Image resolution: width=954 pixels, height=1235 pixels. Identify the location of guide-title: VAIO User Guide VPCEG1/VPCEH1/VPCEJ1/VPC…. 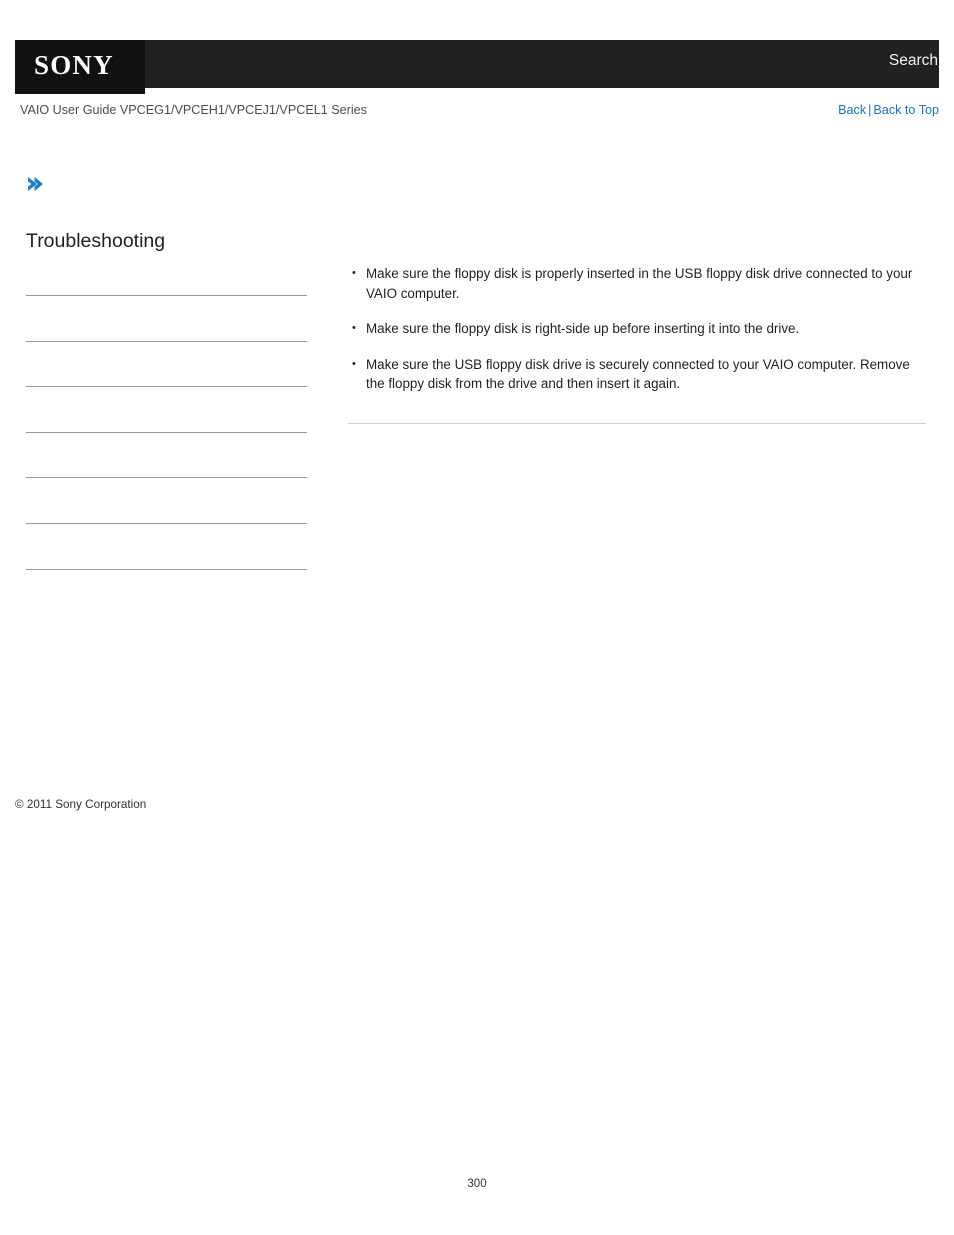
(193, 110).